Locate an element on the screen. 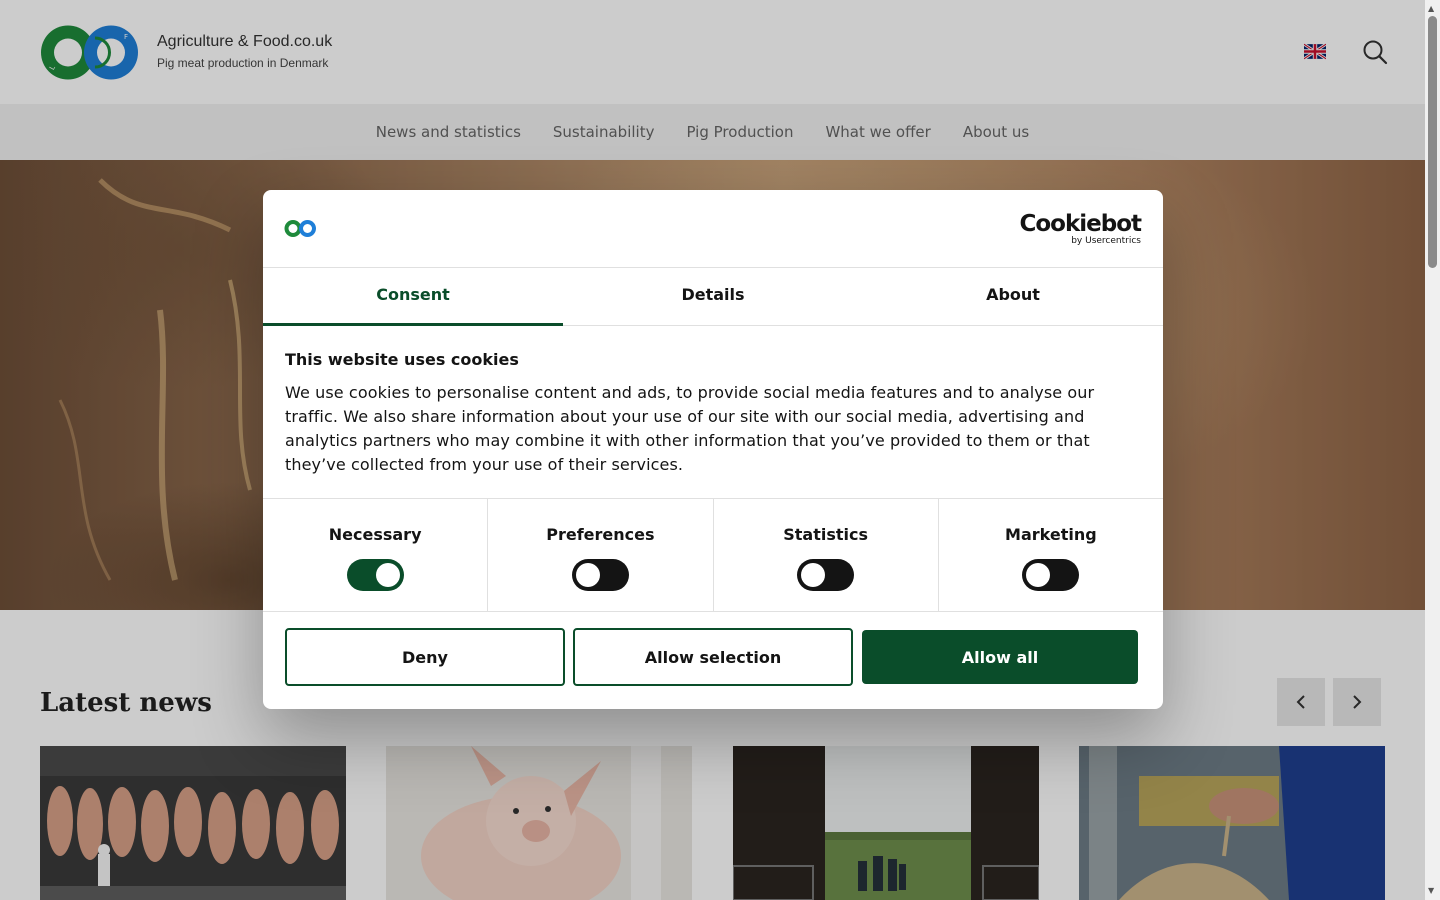 The image size is (1440, 900). page-scrollbar: ▲ ▼ is located at coordinates (1432, 450).